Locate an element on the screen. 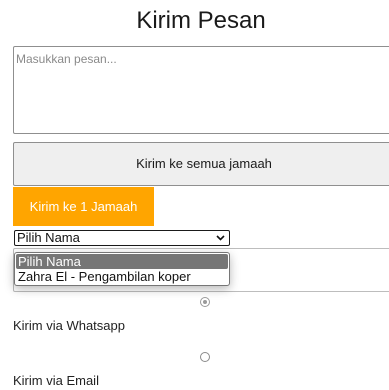 Image resolution: width=389 pixels, height=390 pixels. dropdown-option-zahra-el: Zahra El - Pengambilan koper is located at coordinates (122, 276).